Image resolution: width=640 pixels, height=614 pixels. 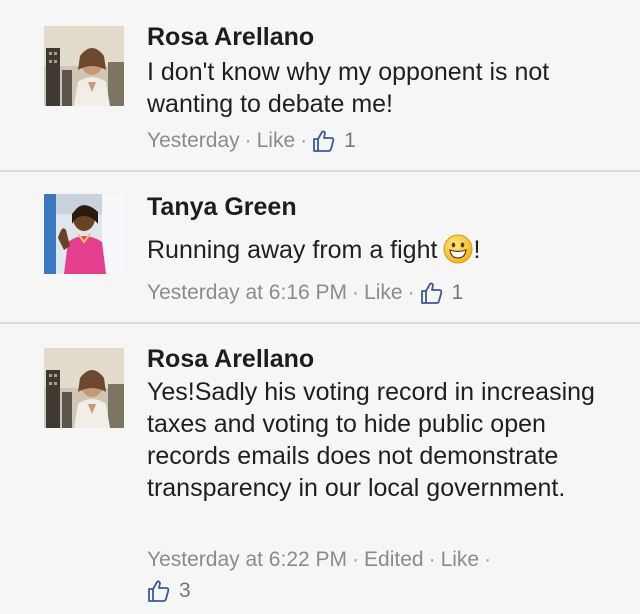 What do you see at coordinates (394, 560) in the screenshot?
I see `edited-label: Edited` at bounding box center [394, 560].